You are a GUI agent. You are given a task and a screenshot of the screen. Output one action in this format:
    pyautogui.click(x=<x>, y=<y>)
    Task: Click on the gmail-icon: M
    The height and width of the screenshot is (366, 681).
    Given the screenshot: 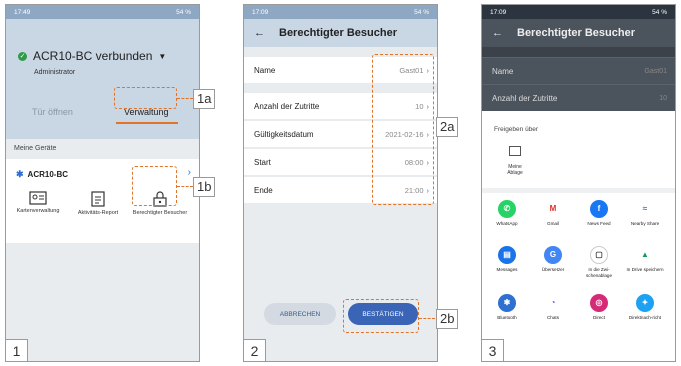 What is the action you would take?
    pyautogui.click(x=553, y=209)
    